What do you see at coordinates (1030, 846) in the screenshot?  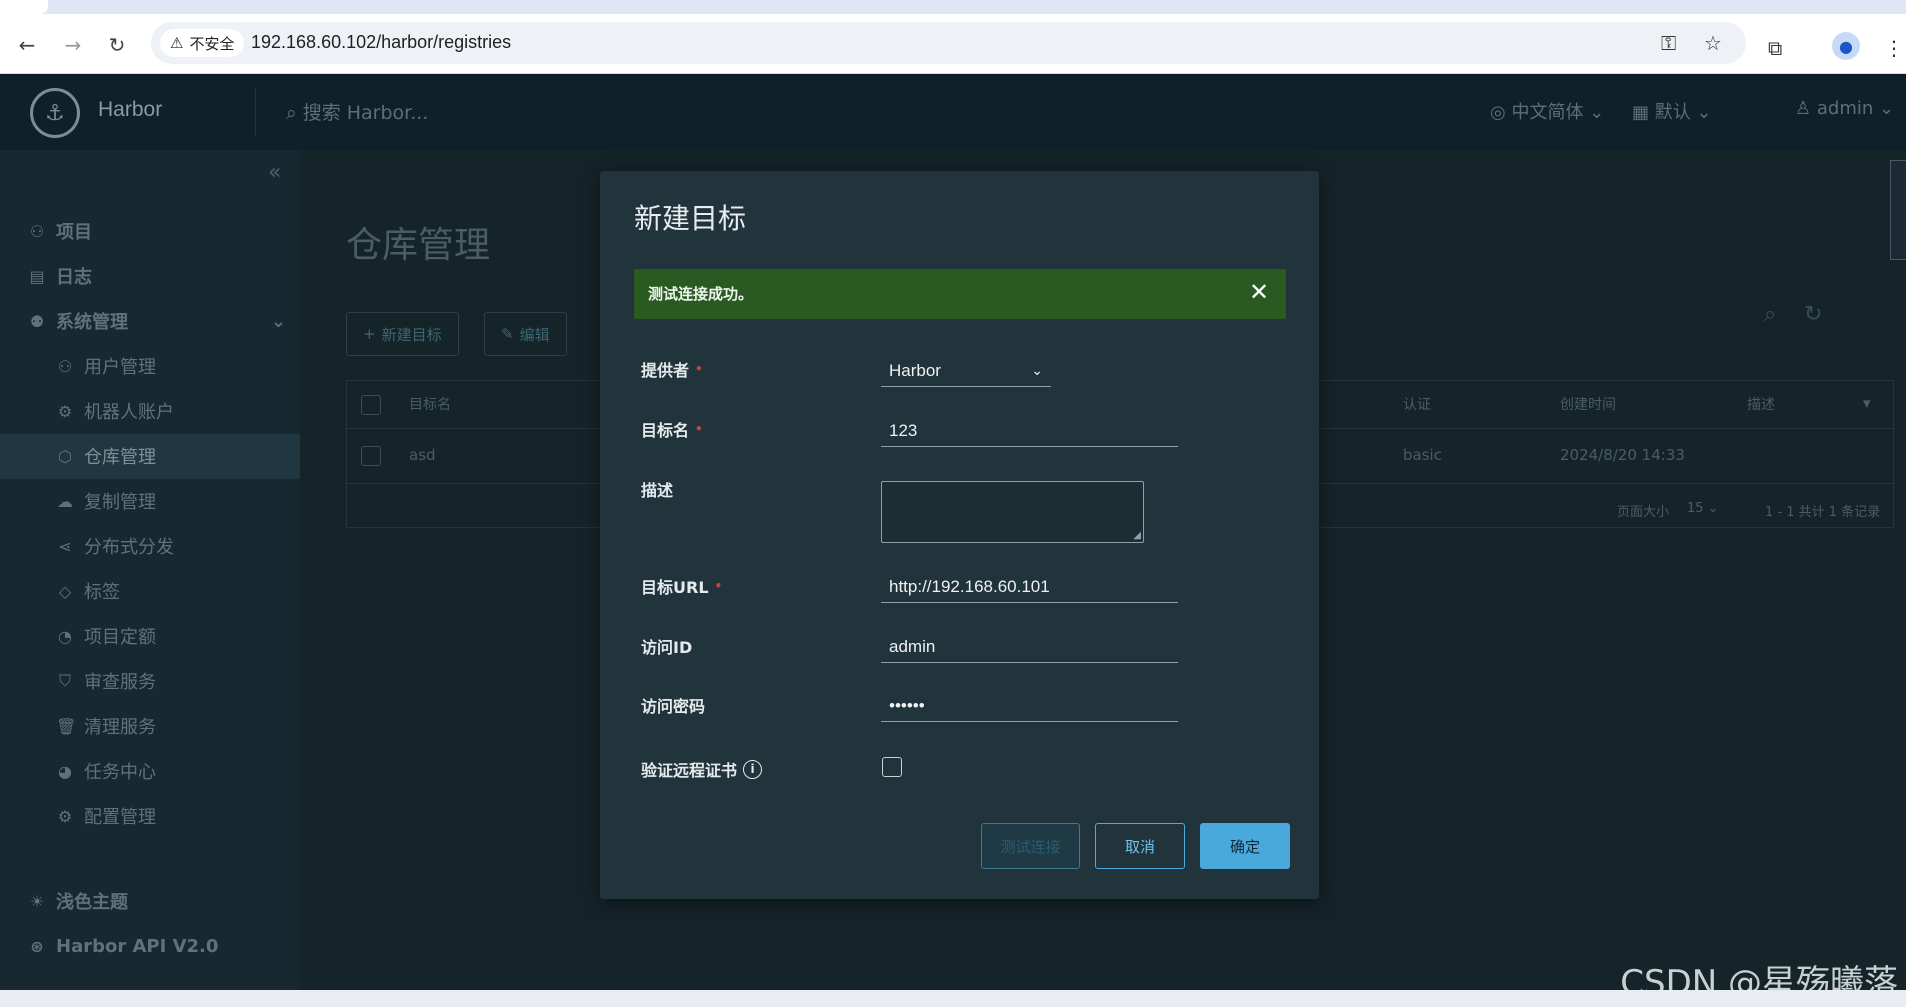 I see `test-connection-button: 测试连接` at bounding box center [1030, 846].